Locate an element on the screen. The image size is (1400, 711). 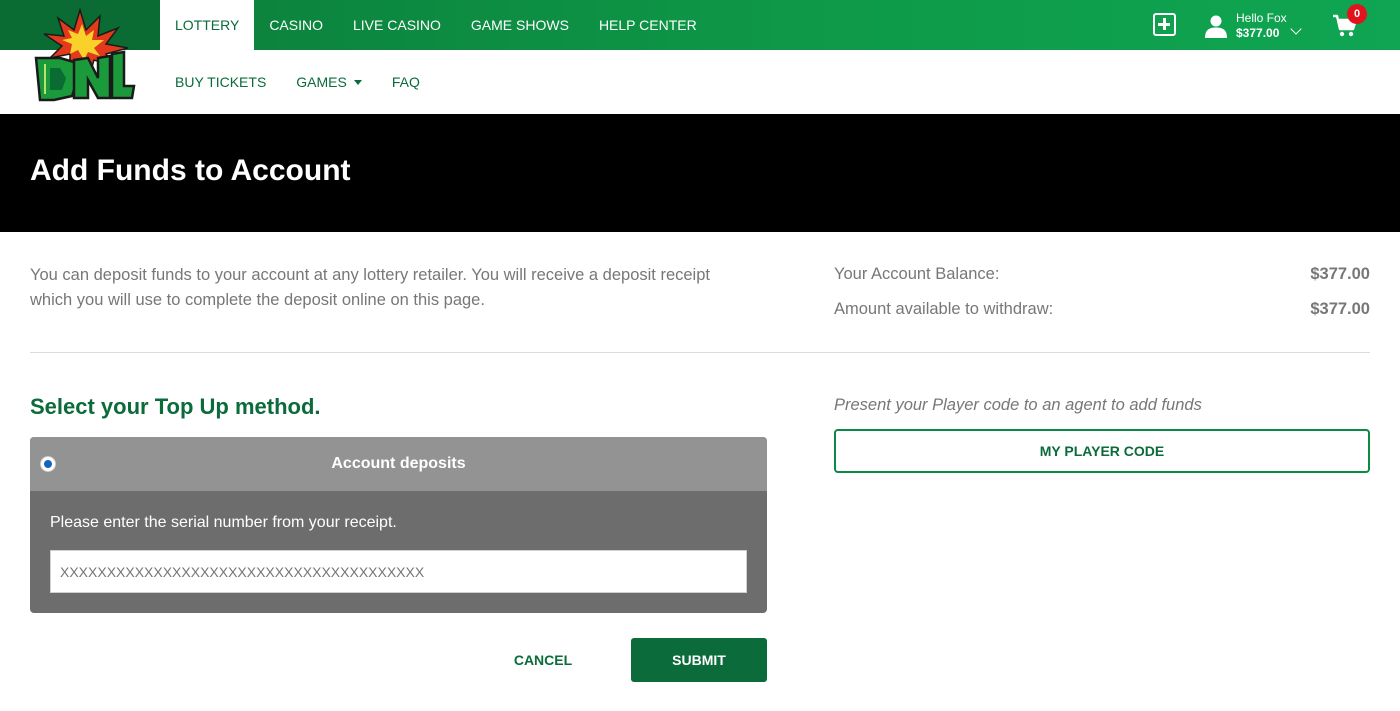
cart-count-badge: 0 is located at coordinates (1357, 14).